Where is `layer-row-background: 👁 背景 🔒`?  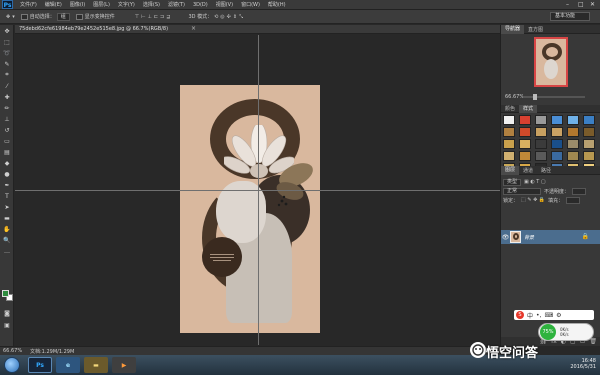 layer-row-background: 👁 背景 🔒 is located at coordinates (550, 237).